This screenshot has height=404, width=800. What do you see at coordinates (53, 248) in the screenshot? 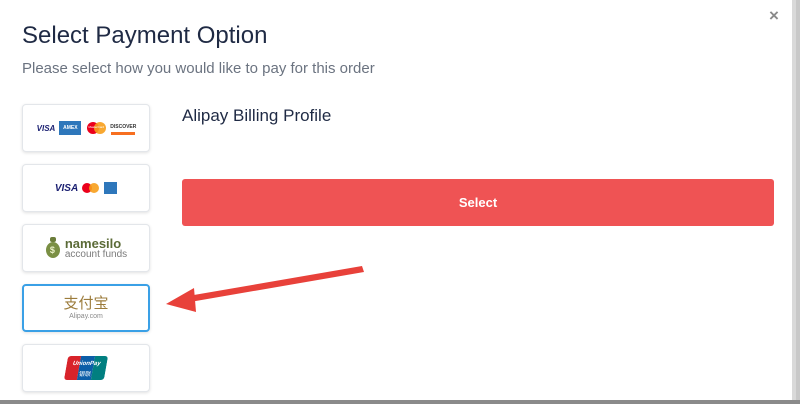
I see `money-bag-icon: $` at bounding box center [53, 248].